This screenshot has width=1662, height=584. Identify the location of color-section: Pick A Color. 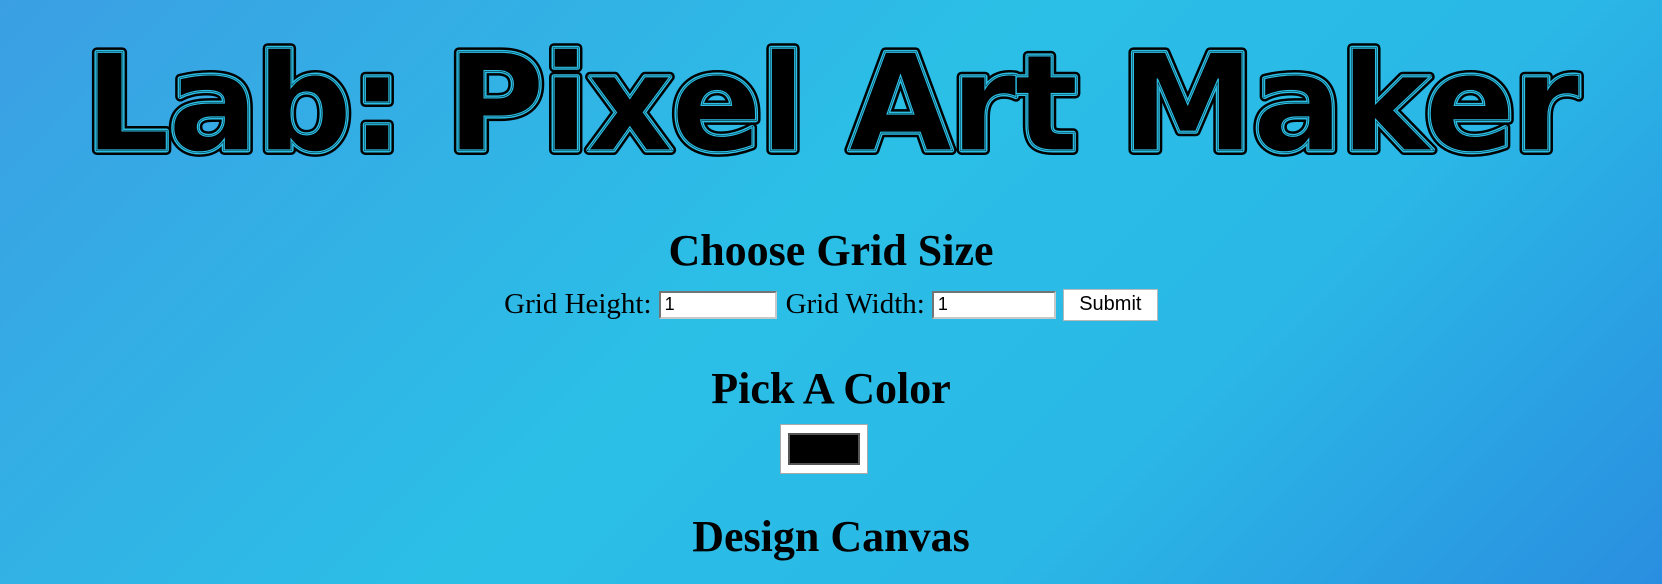
(831, 389).